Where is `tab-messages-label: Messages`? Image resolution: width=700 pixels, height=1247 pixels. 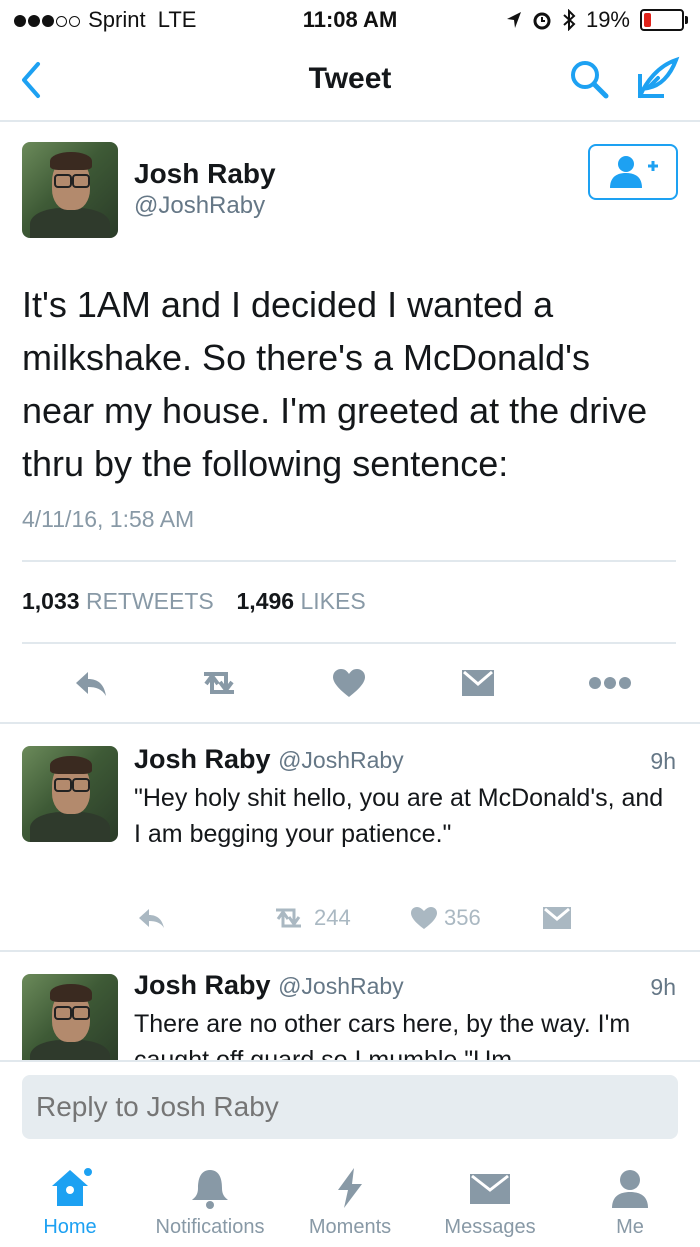 tab-messages-label: Messages is located at coordinates (490, 1227).